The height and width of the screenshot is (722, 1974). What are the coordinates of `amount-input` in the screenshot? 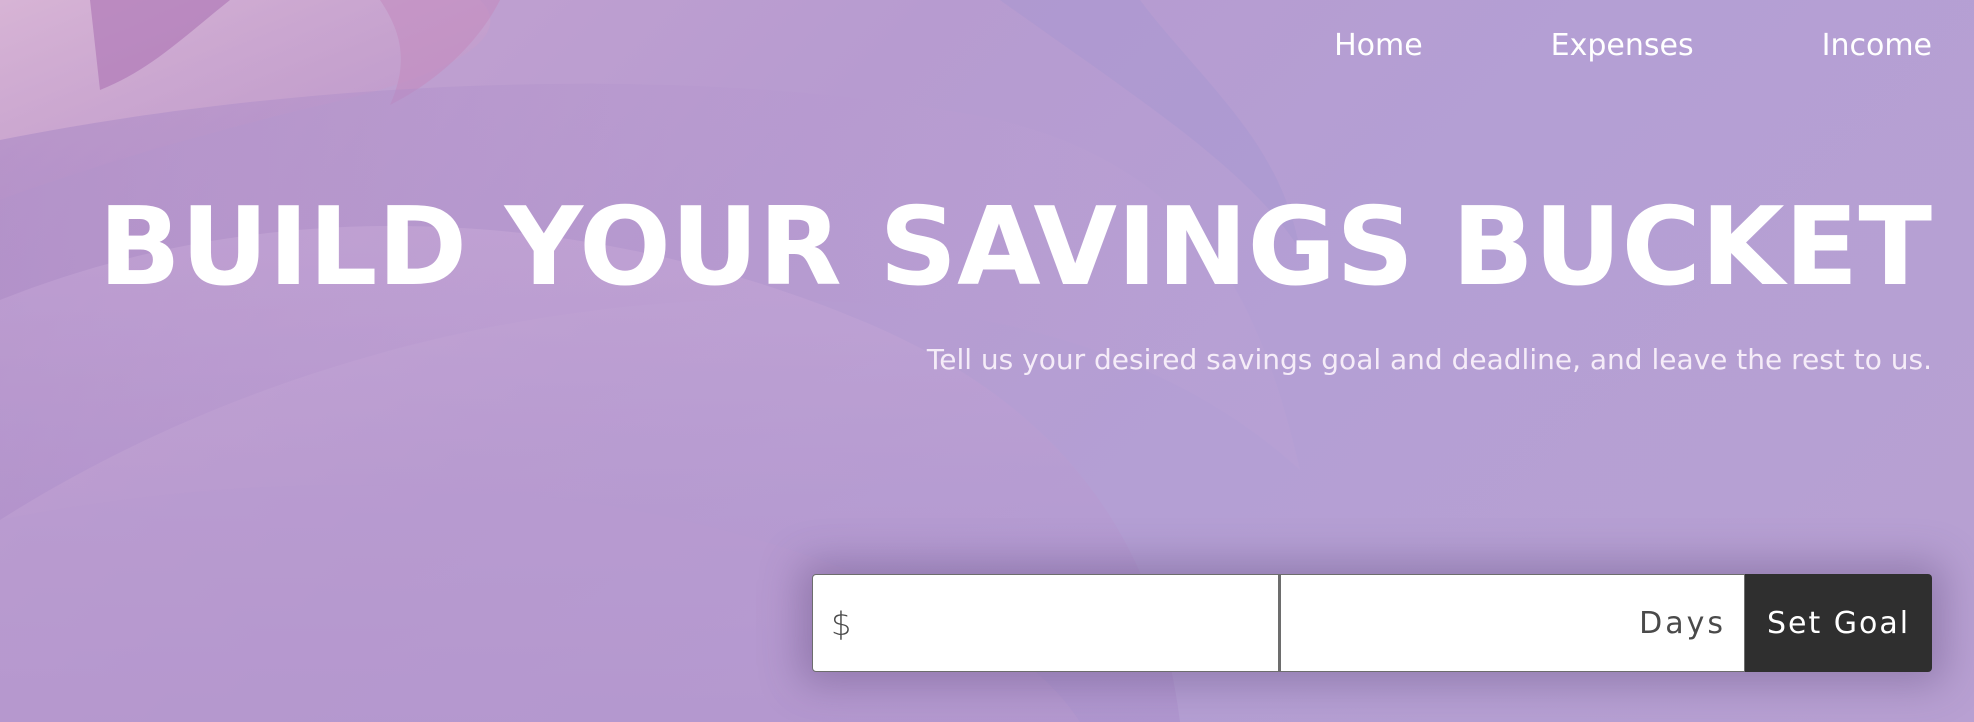 It's located at (1045, 623).